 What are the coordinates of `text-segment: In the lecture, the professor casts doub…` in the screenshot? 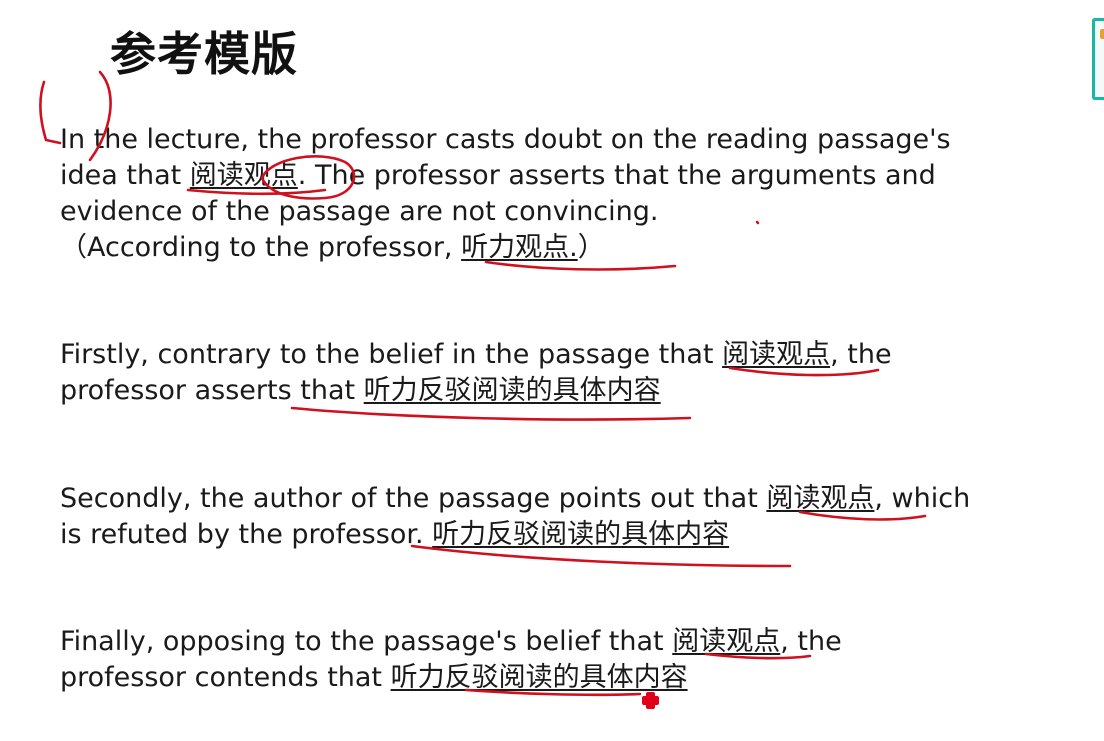 It's located at (505, 139).